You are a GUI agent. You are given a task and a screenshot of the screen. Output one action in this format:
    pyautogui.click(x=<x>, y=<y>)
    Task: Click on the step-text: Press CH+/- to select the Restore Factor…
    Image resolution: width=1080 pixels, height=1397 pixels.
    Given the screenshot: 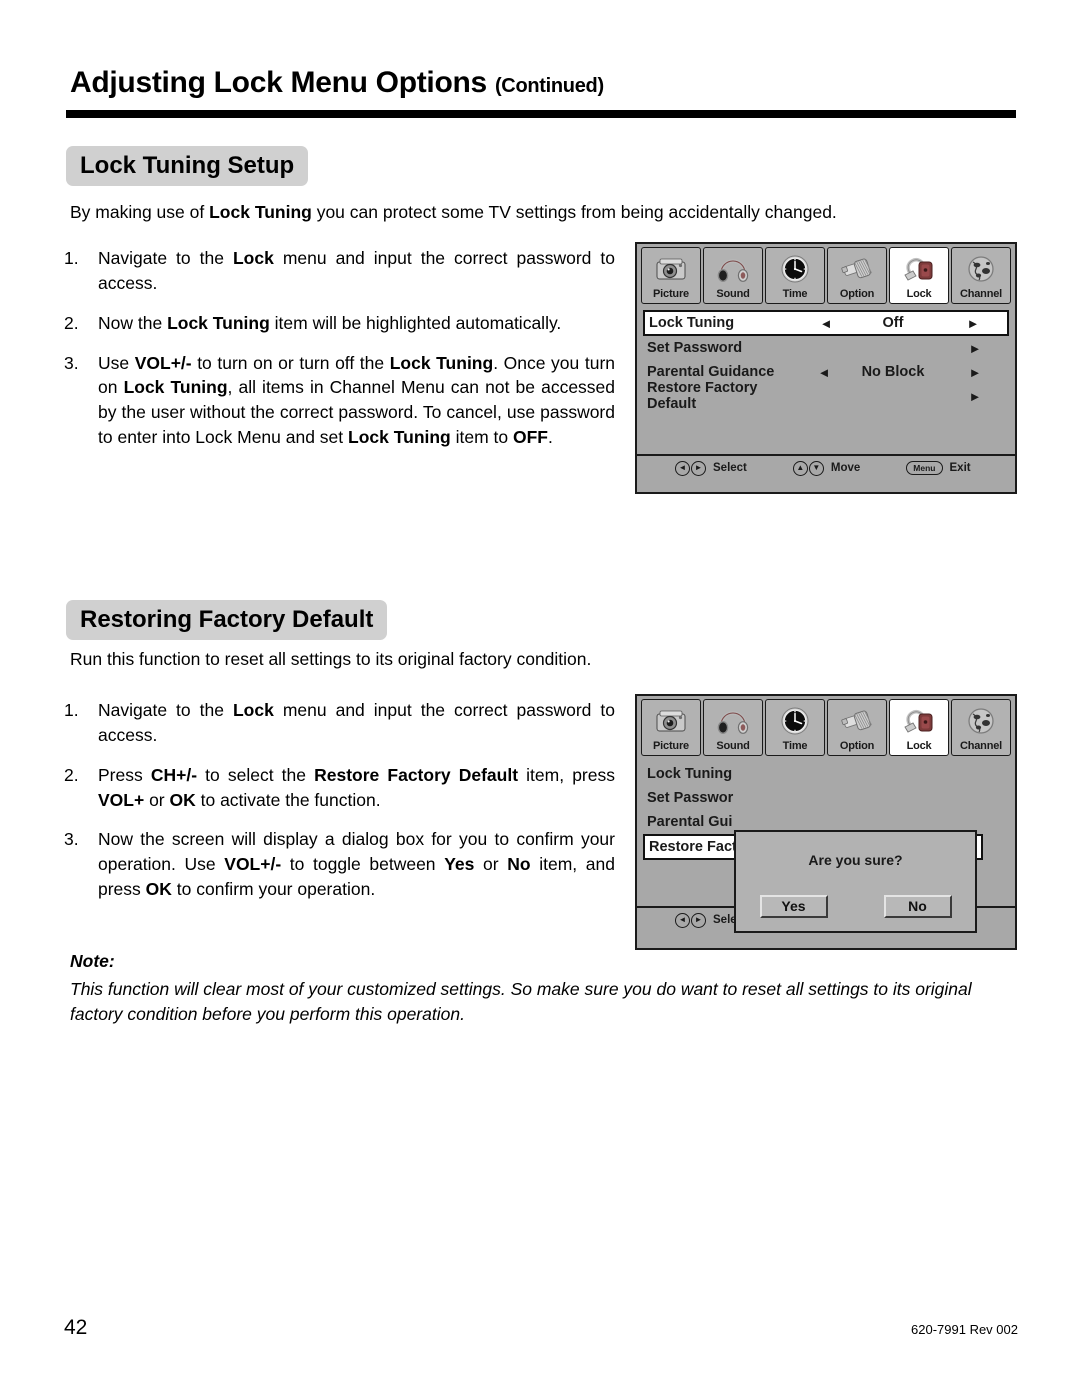 What is the action you would take?
    pyautogui.click(x=356, y=787)
    